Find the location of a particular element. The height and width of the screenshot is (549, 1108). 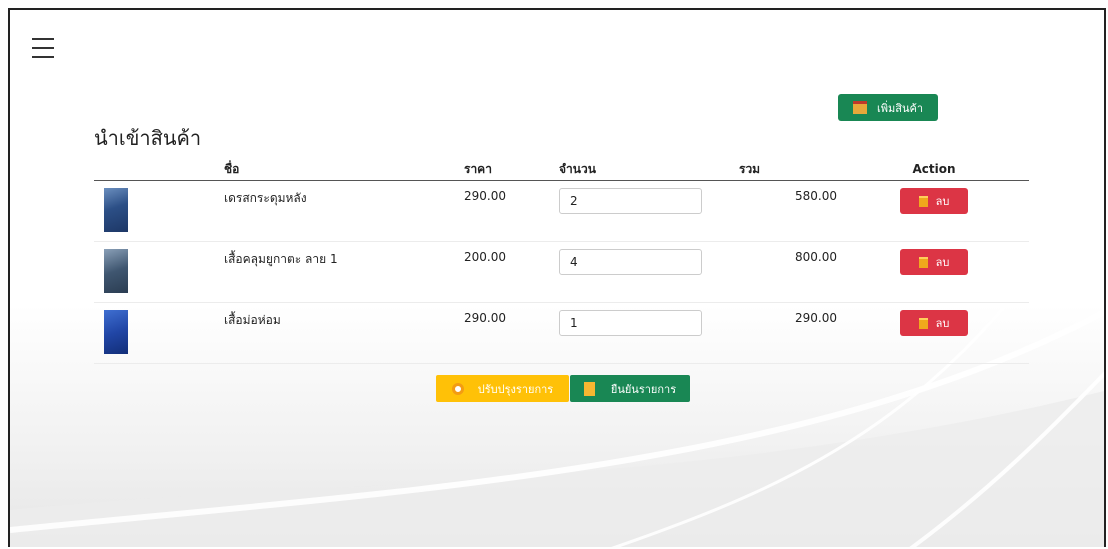

add-product-button: เพิ่มสินค้า is located at coordinates (888, 107).